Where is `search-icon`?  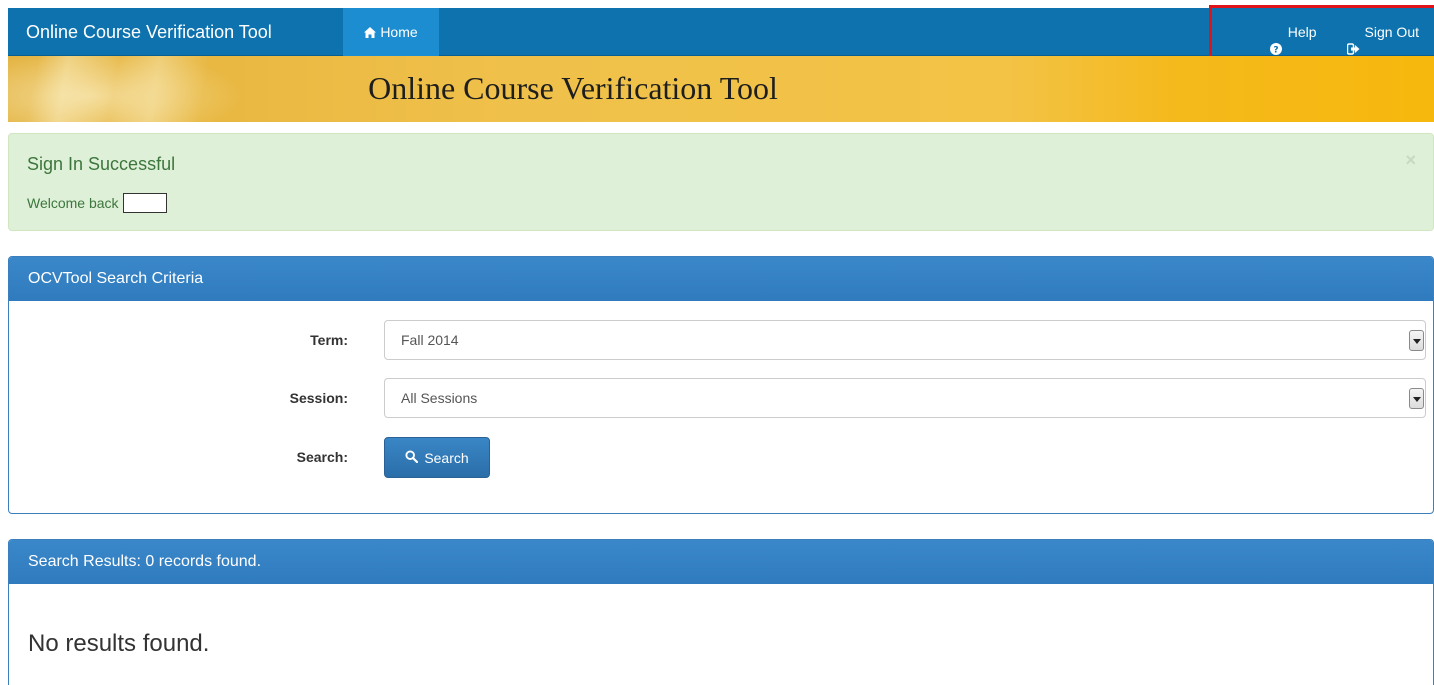 search-icon is located at coordinates (412, 457).